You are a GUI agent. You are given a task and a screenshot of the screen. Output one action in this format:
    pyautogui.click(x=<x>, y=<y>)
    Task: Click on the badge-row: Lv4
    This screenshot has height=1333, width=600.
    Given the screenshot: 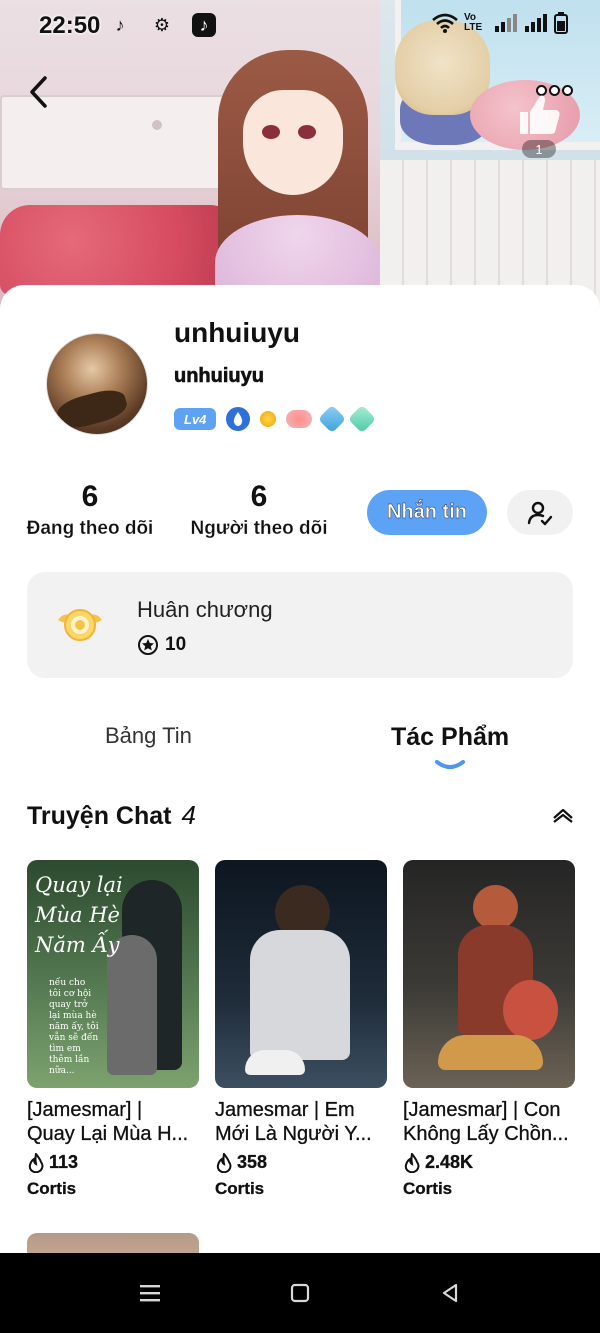 What is the action you would take?
    pyautogui.click(x=275, y=419)
    